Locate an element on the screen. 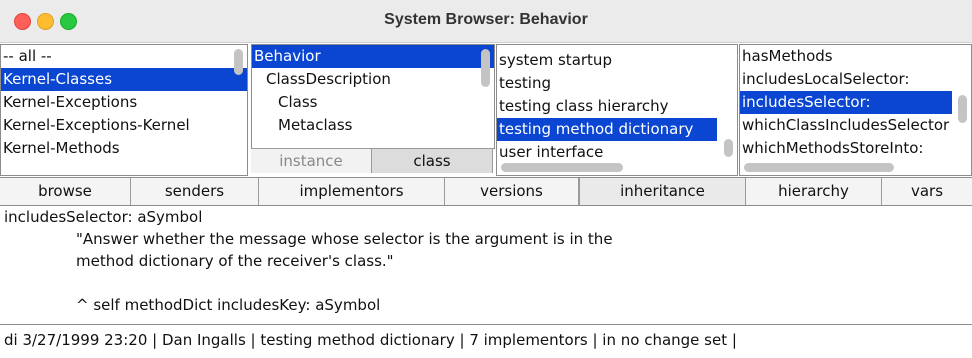 This screenshot has height=358, width=972. class-item-behavior: Behavior is located at coordinates (373, 56).